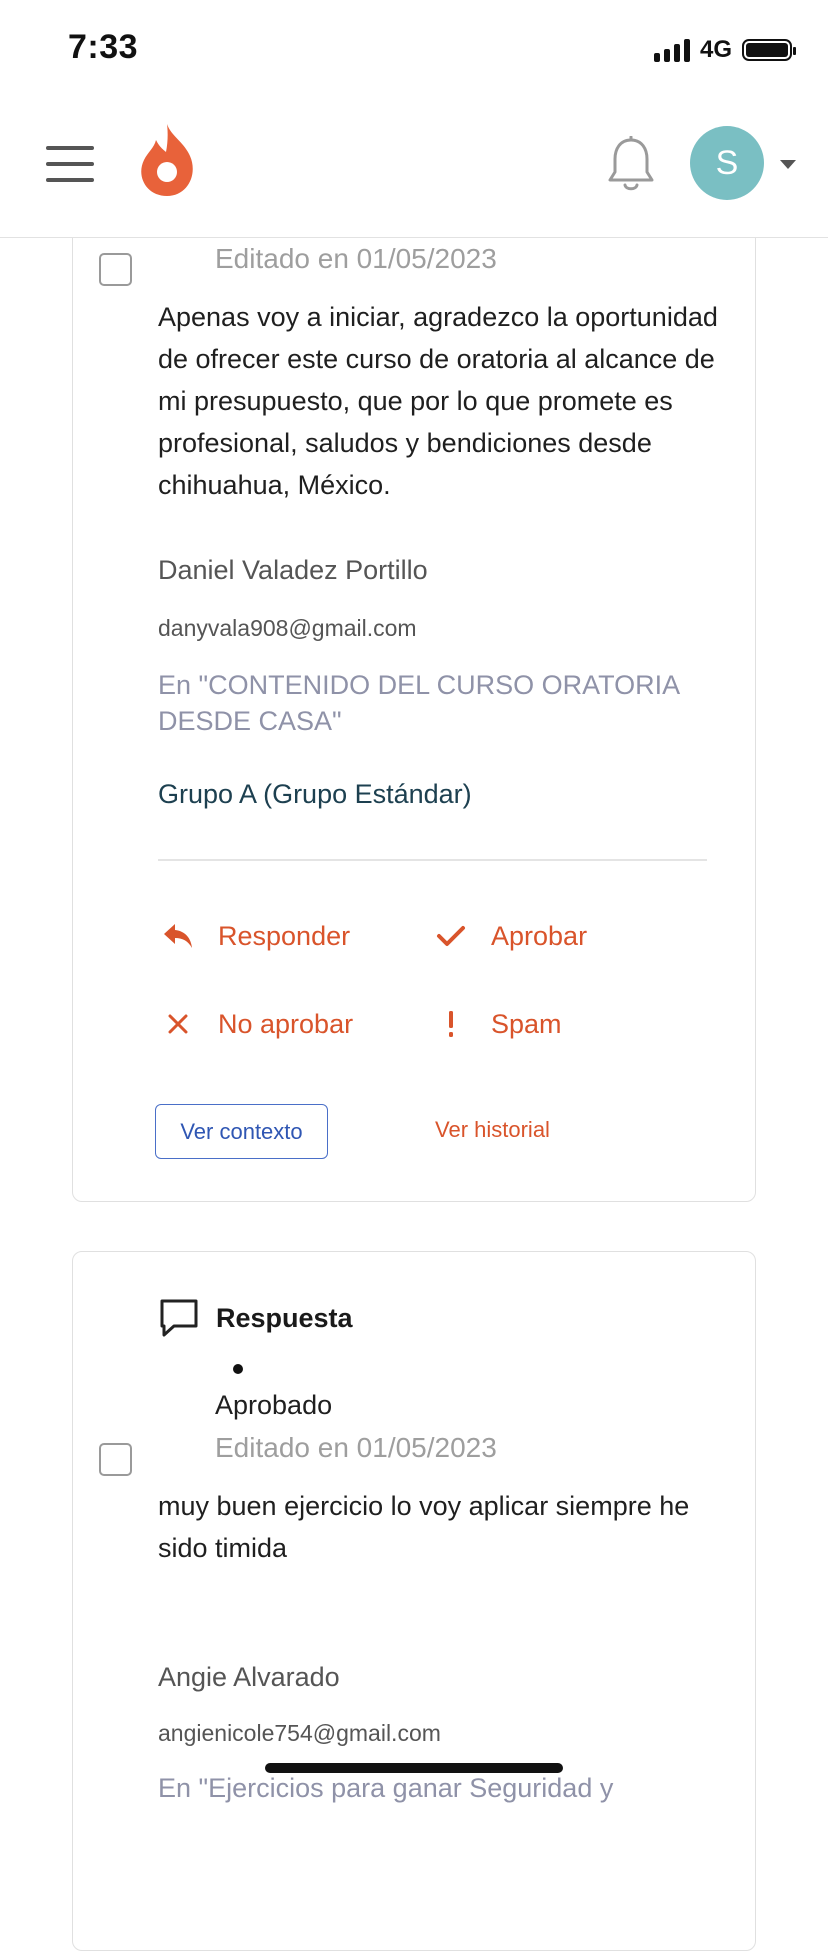  I want to click on check-icon, so click(451, 936).